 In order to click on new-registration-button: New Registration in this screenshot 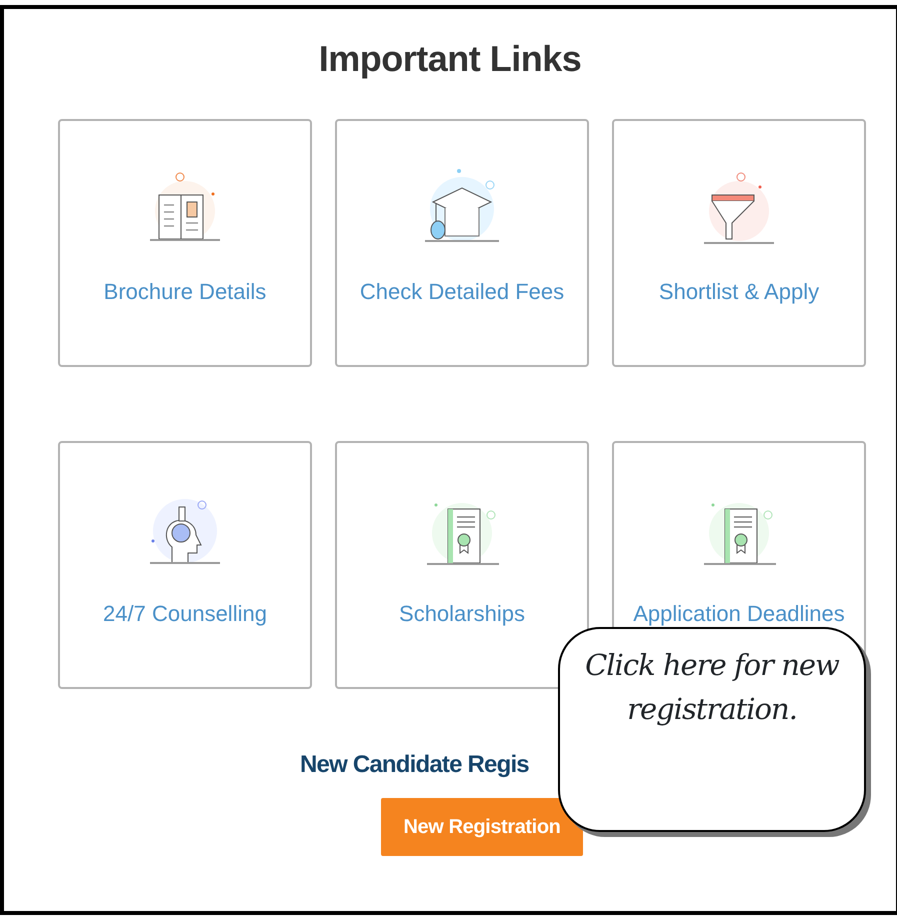, I will do `click(482, 827)`.